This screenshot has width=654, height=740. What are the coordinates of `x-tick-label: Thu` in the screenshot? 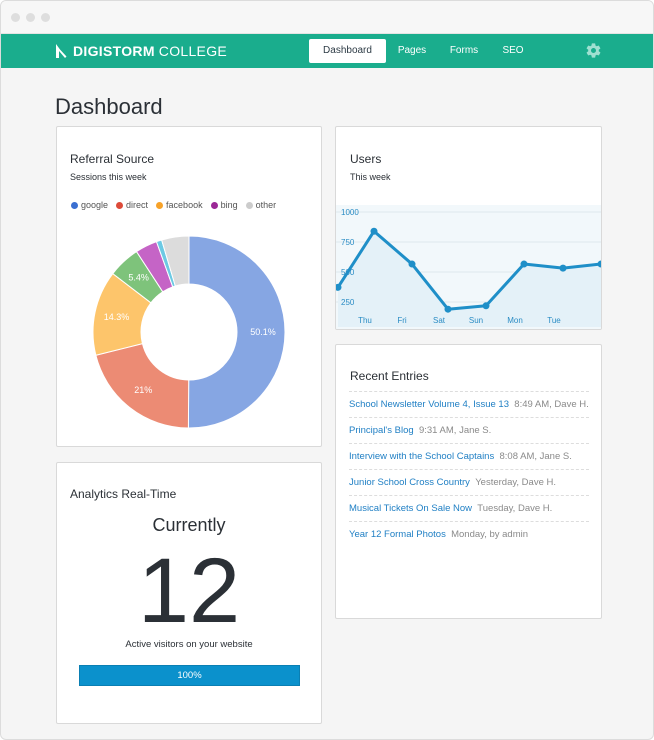 It's located at (365, 320).